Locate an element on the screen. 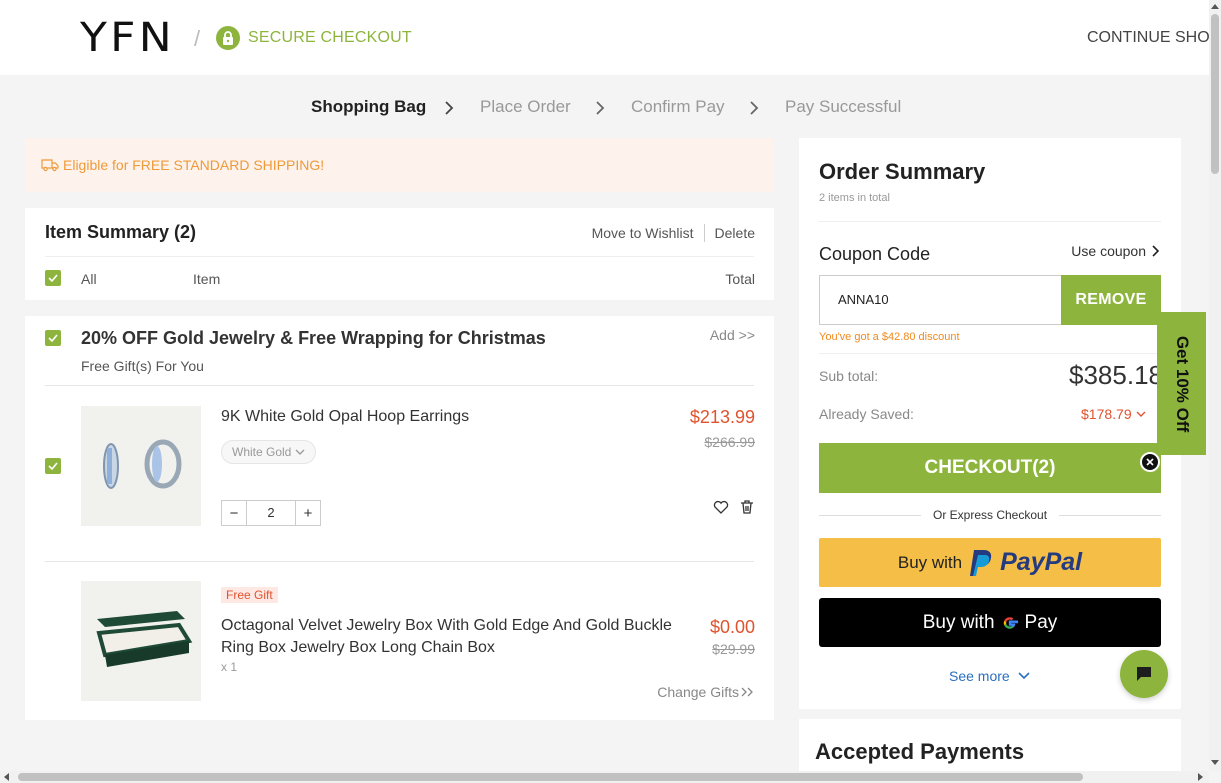  saved-value-toggle: $178.79 is located at coordinates (1121, 414).